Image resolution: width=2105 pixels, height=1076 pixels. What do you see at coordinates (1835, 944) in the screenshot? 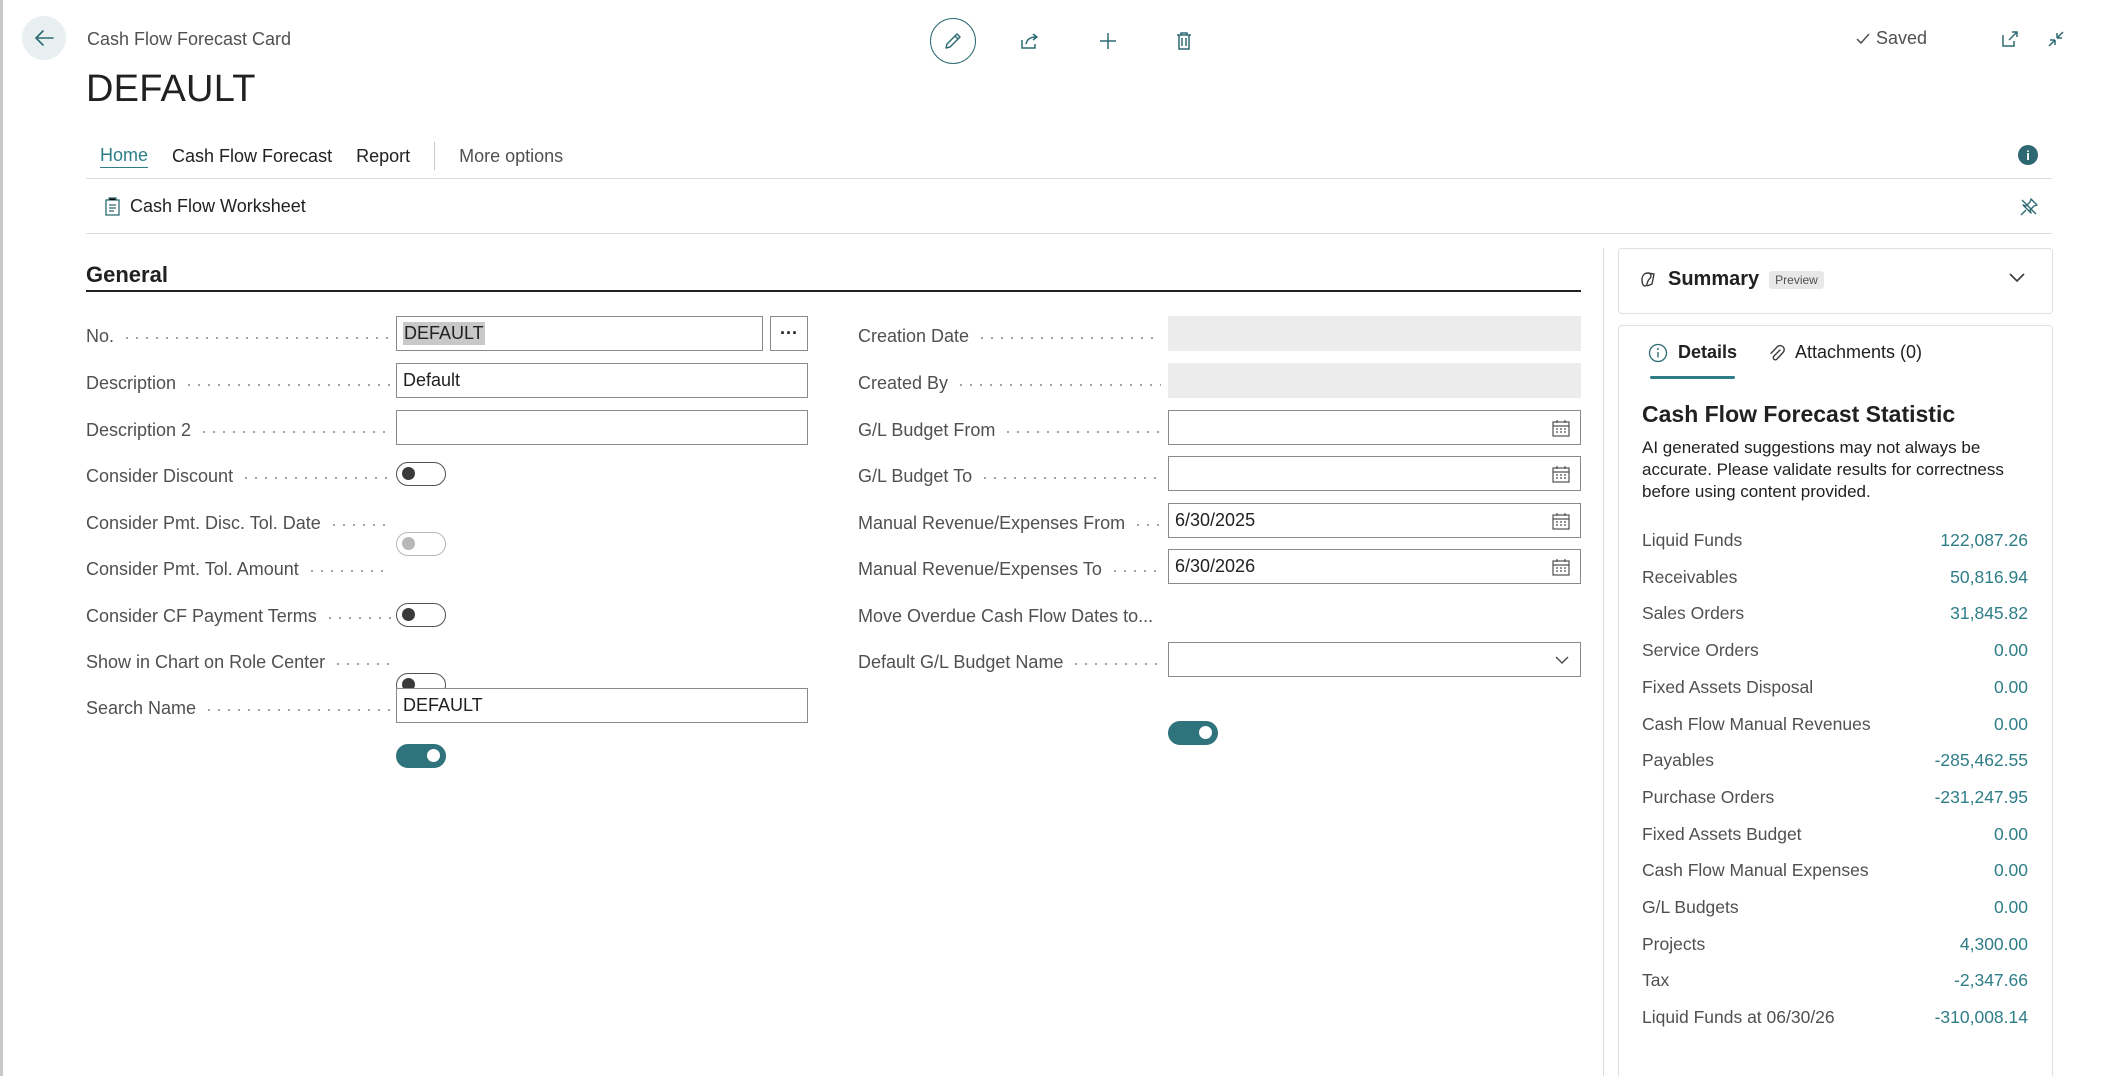
I see `statistic-row: Projects 4,300.00` at bounding box center [1835, 944].